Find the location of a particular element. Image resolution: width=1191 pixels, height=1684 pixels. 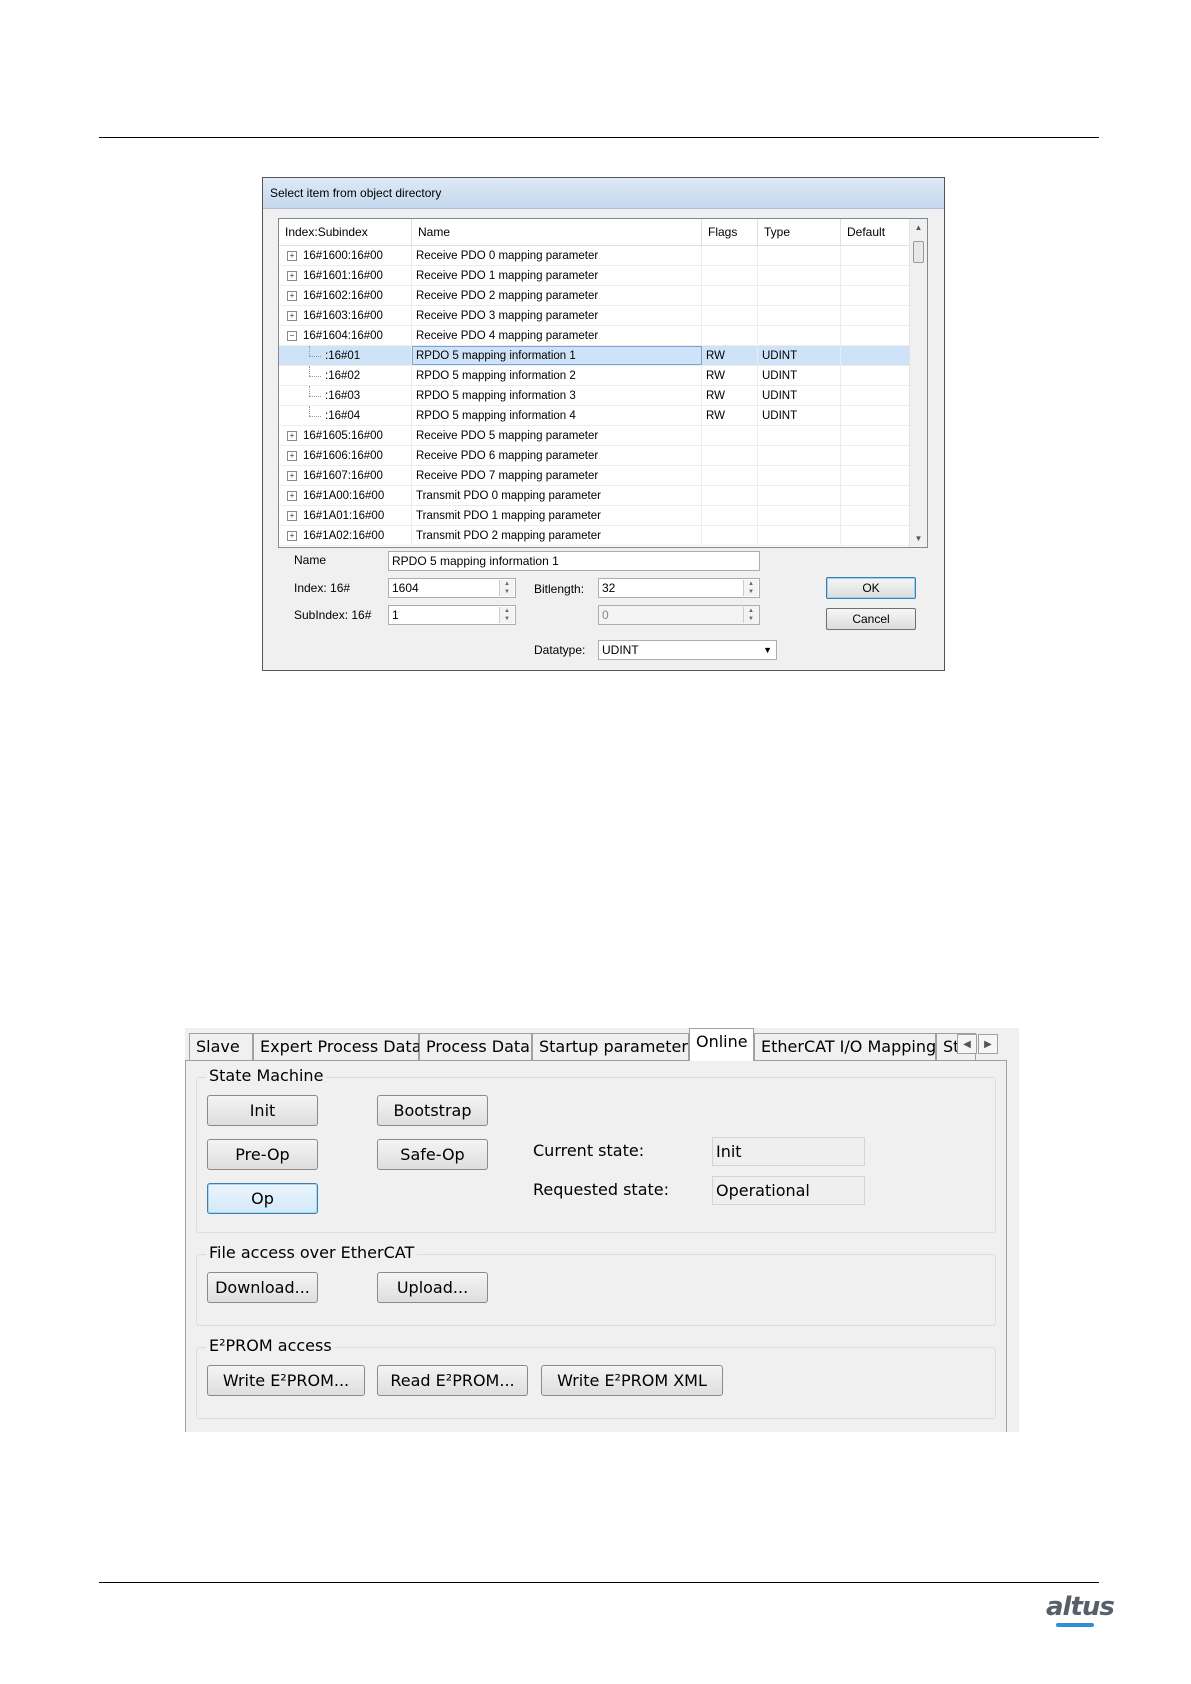

bitlength-spin-icon: ▲ ▼ is located at coordinates (750, 588).